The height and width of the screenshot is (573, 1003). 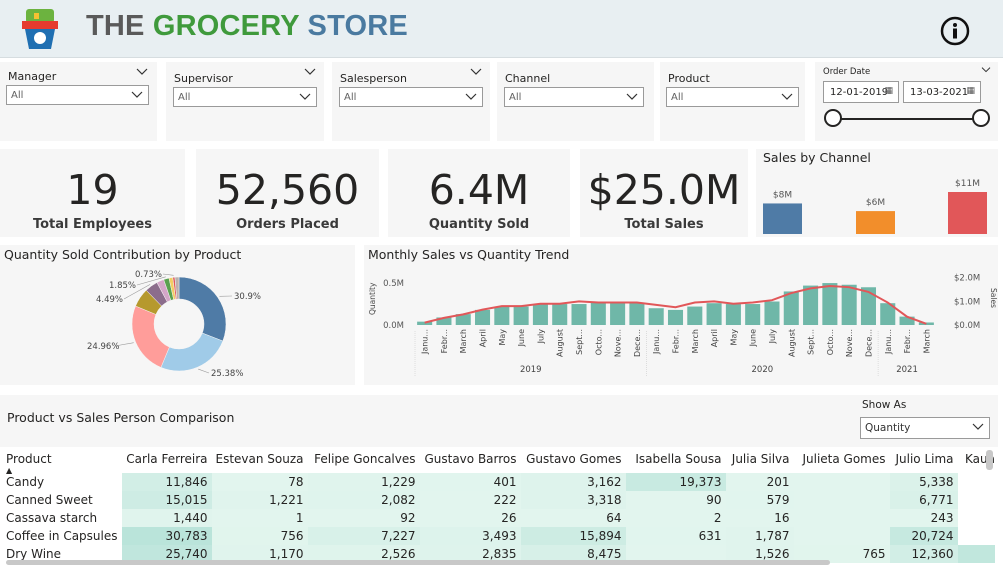 I want to click on cell-value: 3,162, so click(x=573, y=482).